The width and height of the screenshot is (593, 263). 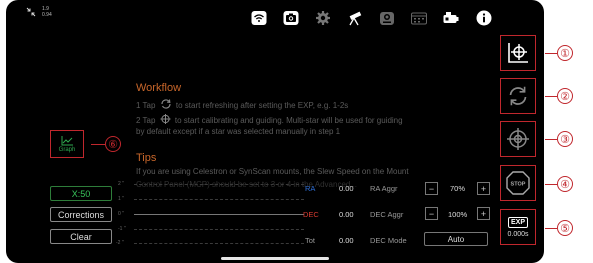 I want to click on exposure-badge: EXP, so click(x=517, y=222).